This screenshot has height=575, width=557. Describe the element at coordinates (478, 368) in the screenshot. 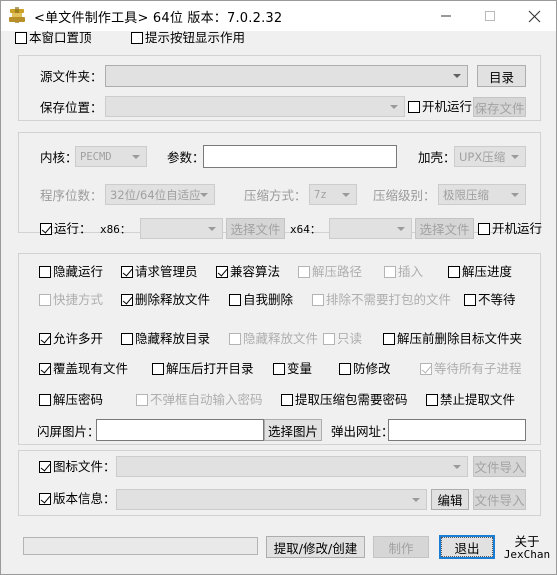

I see `option-label: 等待所有子进程` at that location.